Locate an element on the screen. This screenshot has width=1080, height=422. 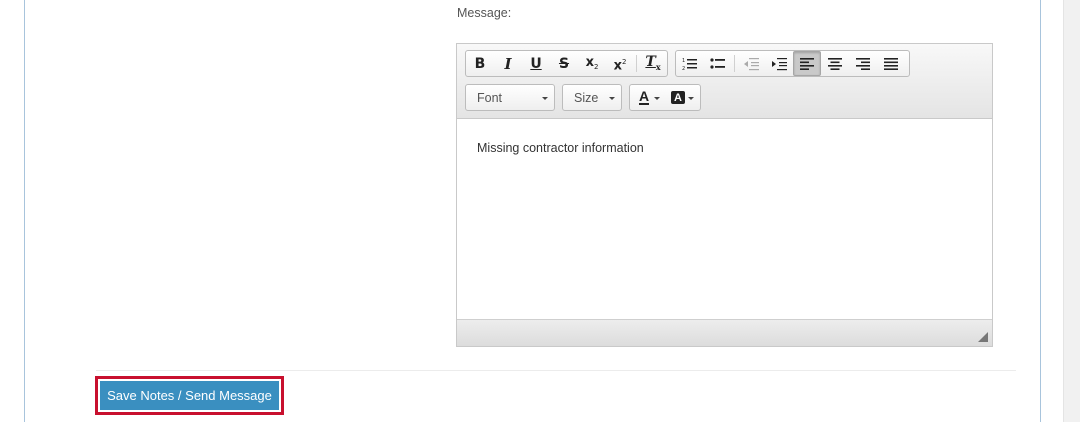
align-center-button is located at coordinates (835, 63).